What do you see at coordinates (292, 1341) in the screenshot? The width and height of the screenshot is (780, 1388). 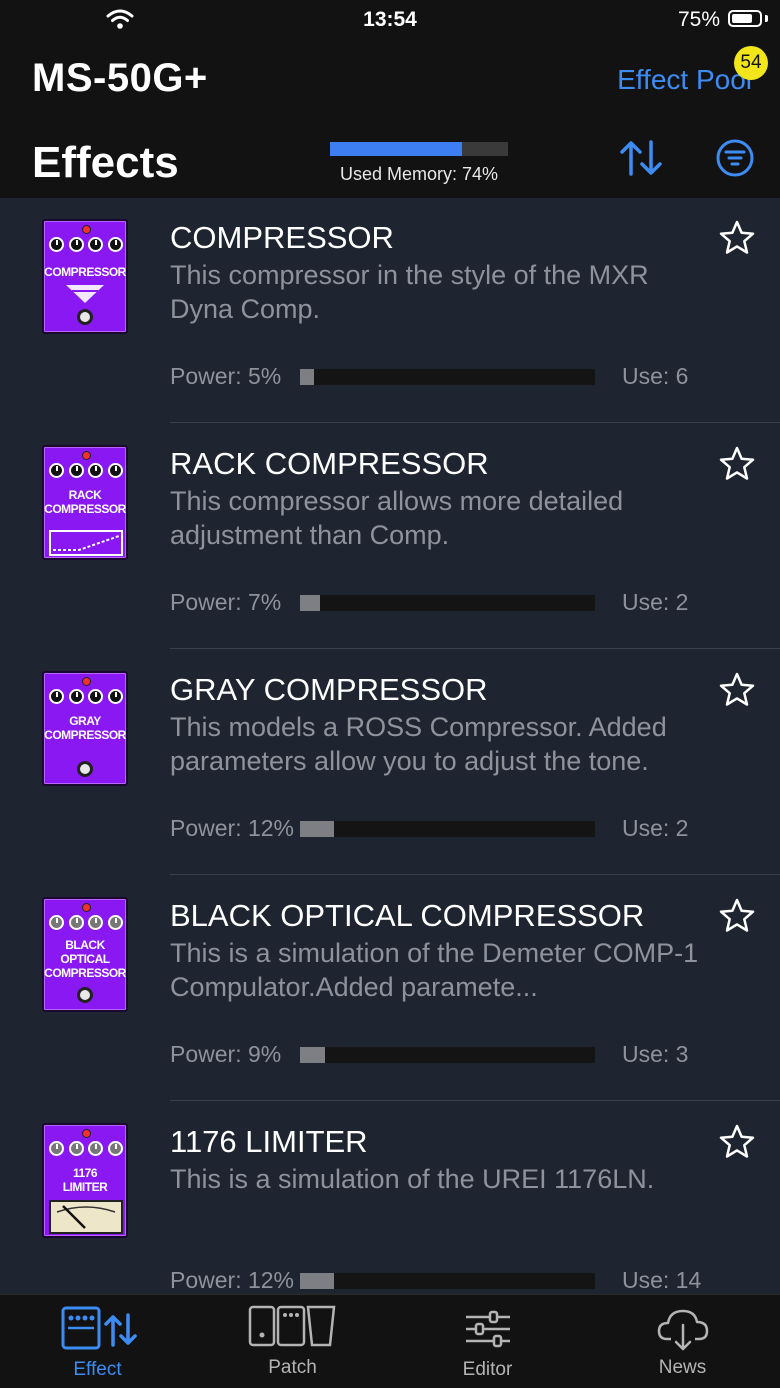 I see `tab-patch: Patch` at bounding box center [292, 1341].